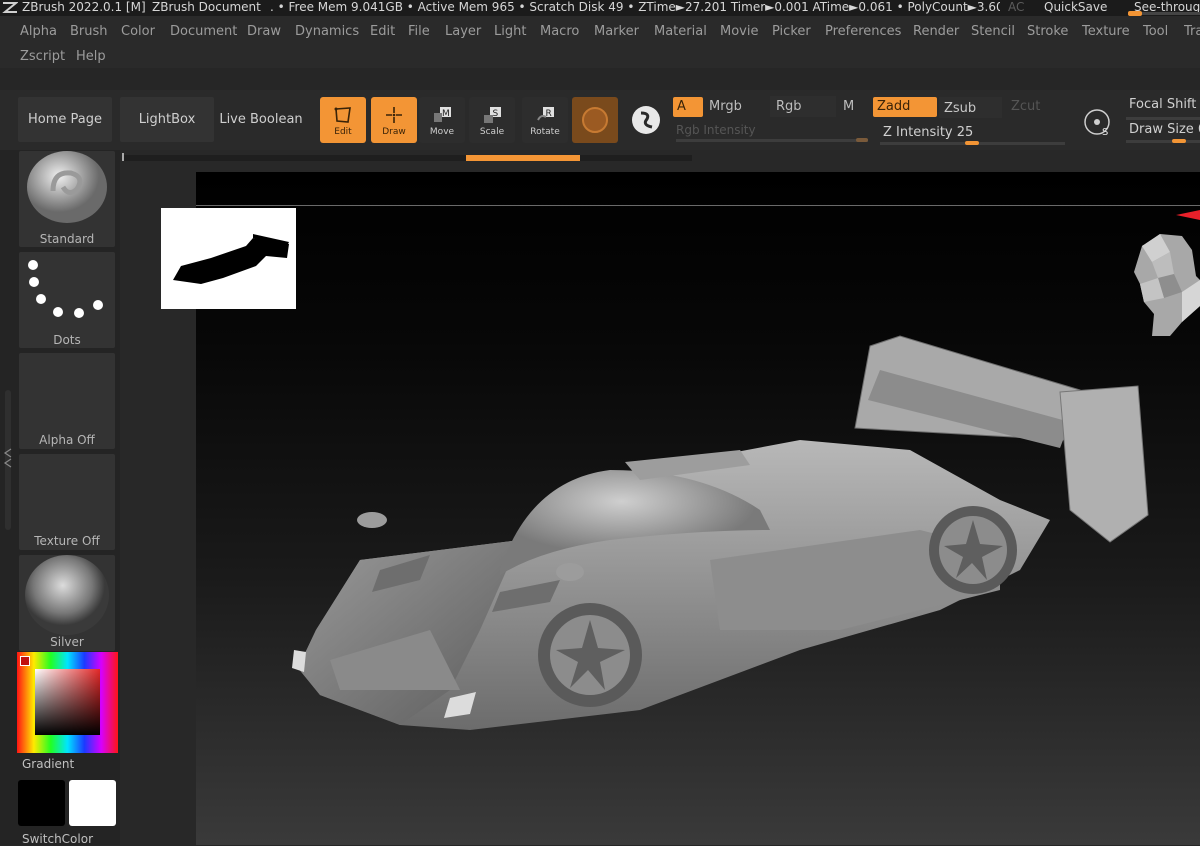  Describe the element at coordinates (206, 7) in the screenshot. I see `document-name: ZBrush Document` at that location.